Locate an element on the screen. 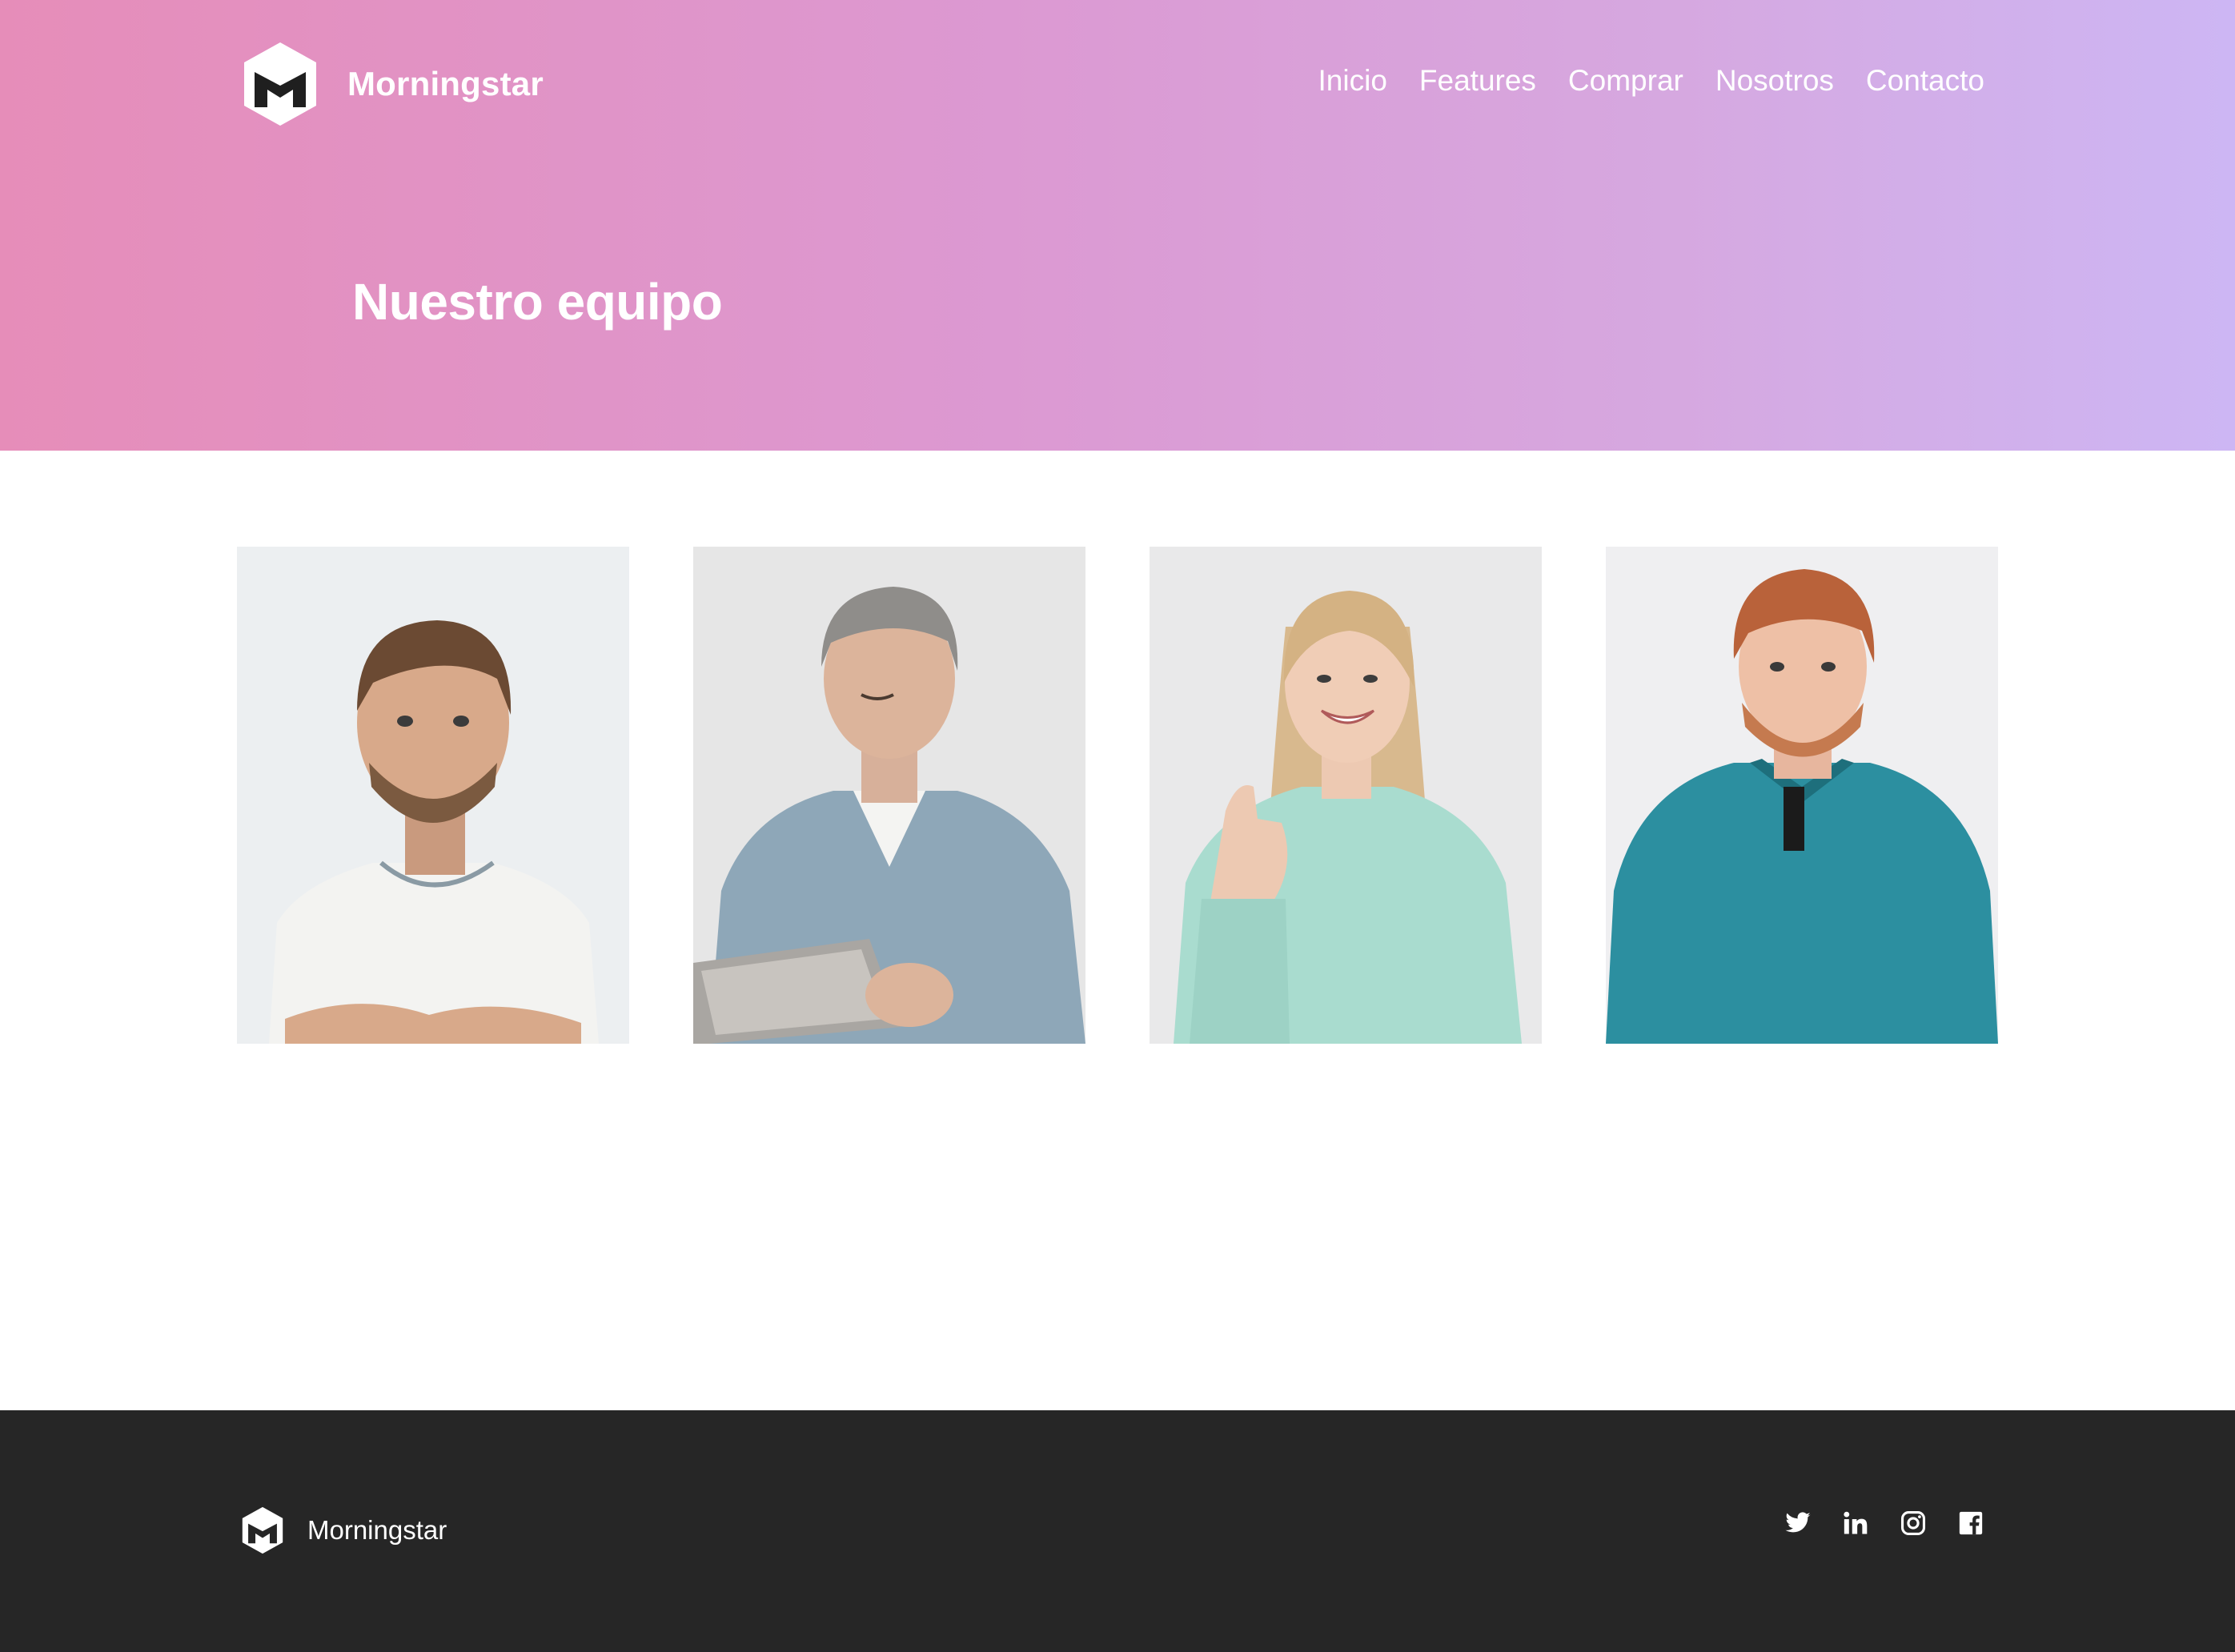 Image resolution: width=2235 pixels, height=1652 pixels. linkedin-icon is located at coordinates (1856, 1523).